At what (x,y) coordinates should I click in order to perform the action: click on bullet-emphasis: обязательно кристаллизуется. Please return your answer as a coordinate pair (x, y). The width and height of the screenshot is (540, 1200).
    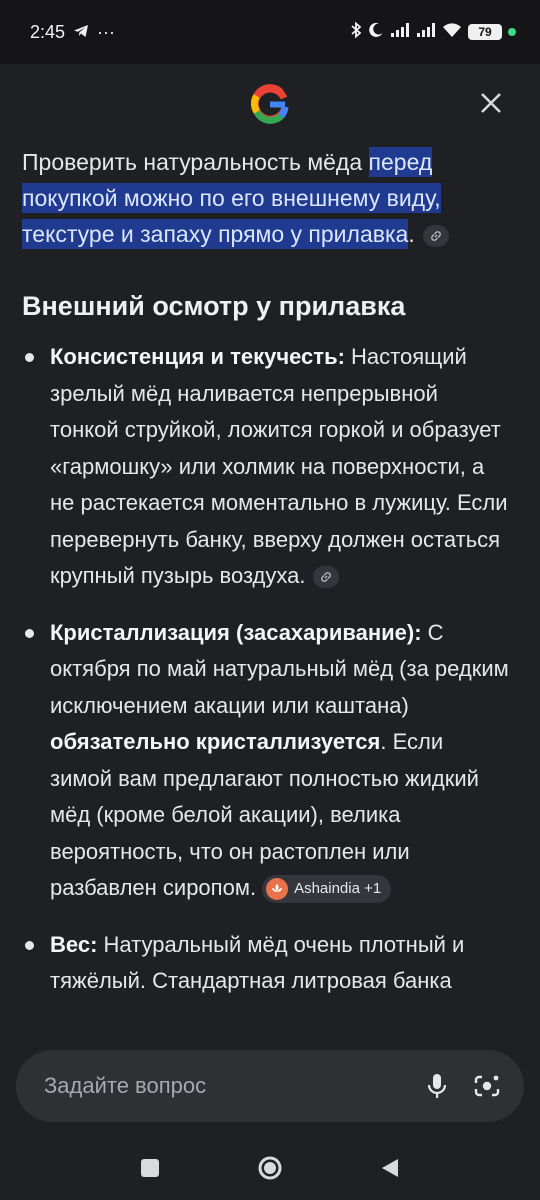
    Looking at the image, I should click on (215, 741).